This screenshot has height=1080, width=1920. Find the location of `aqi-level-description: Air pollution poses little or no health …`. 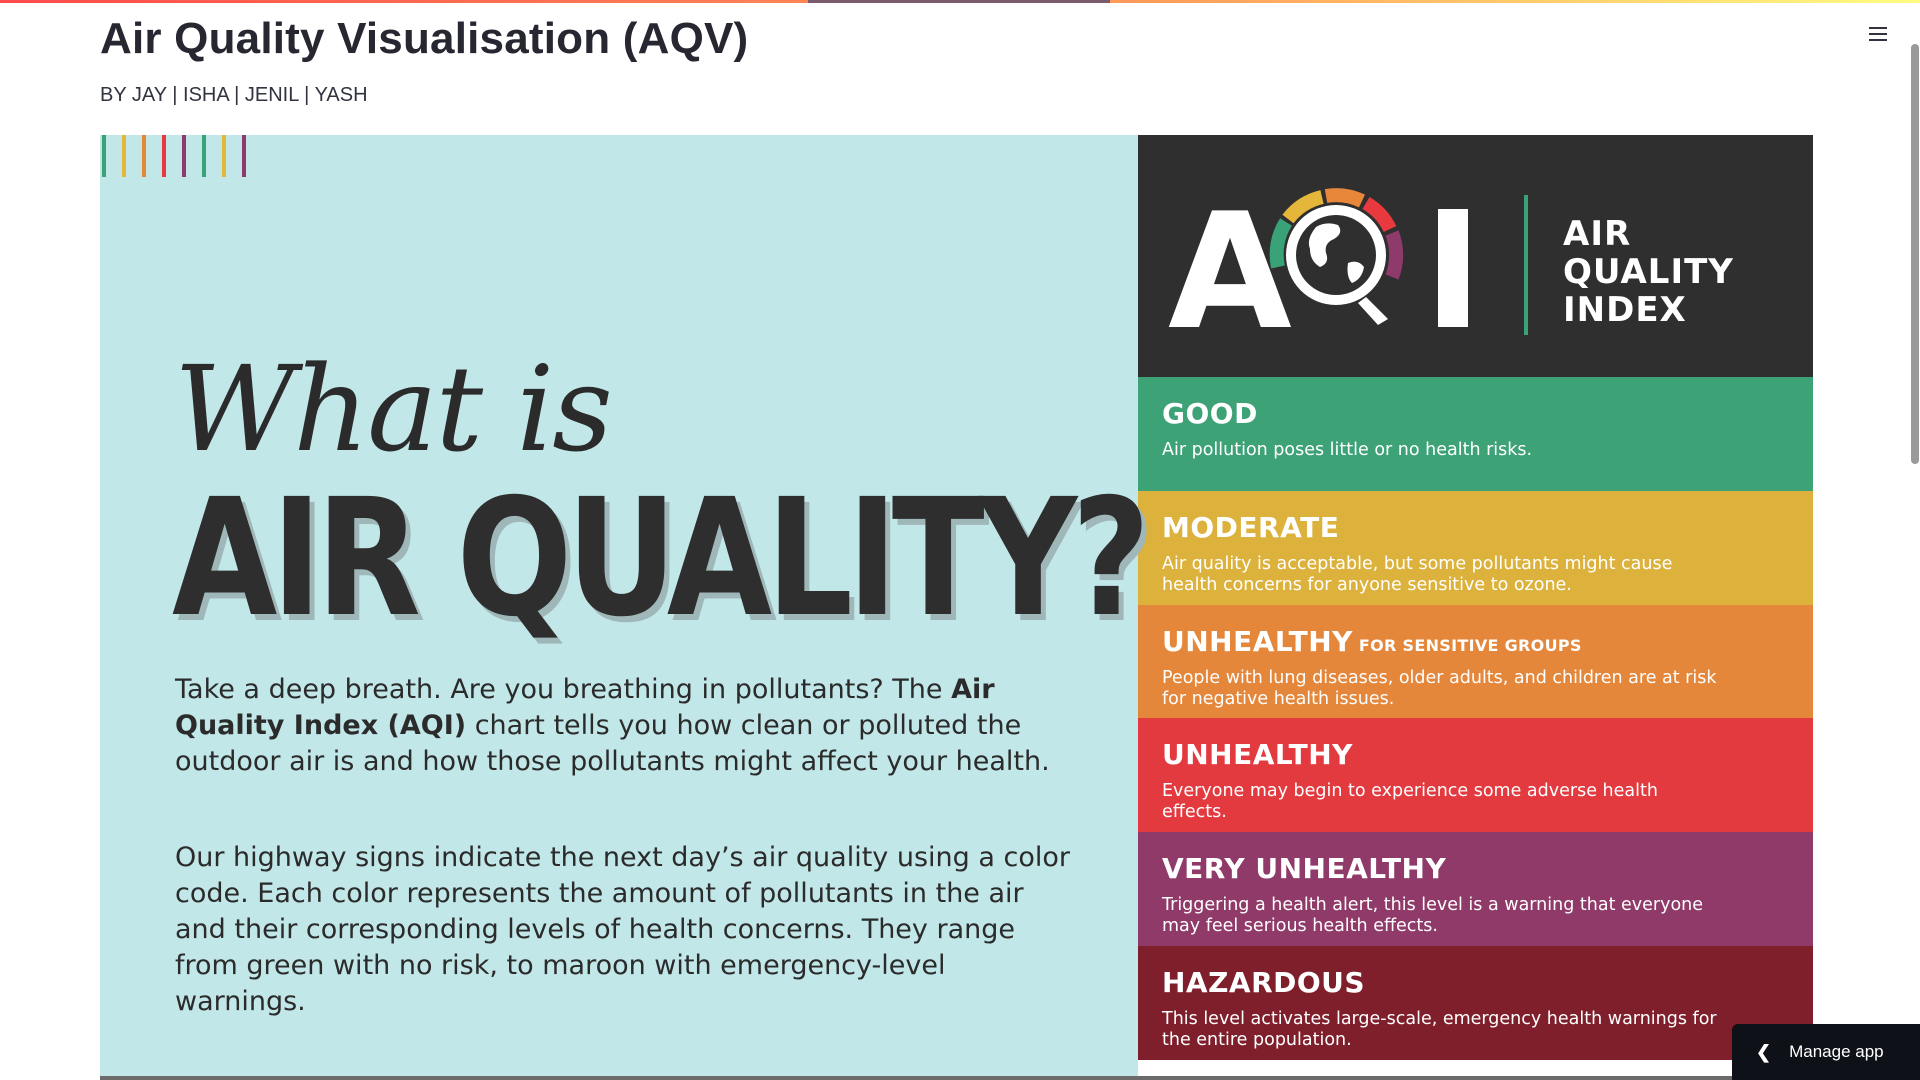

aqi-level-description: Air pollution poses little or no health … is located at coordinates (1347, 450).